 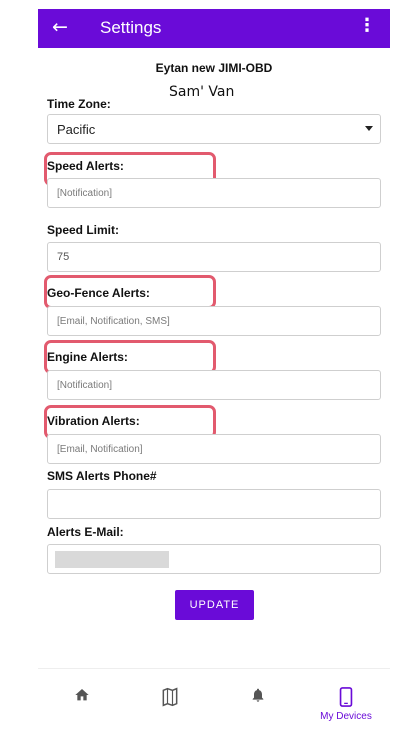 I want to click on nav-item-my-devices: My Devices, so click(x=346, y=697).